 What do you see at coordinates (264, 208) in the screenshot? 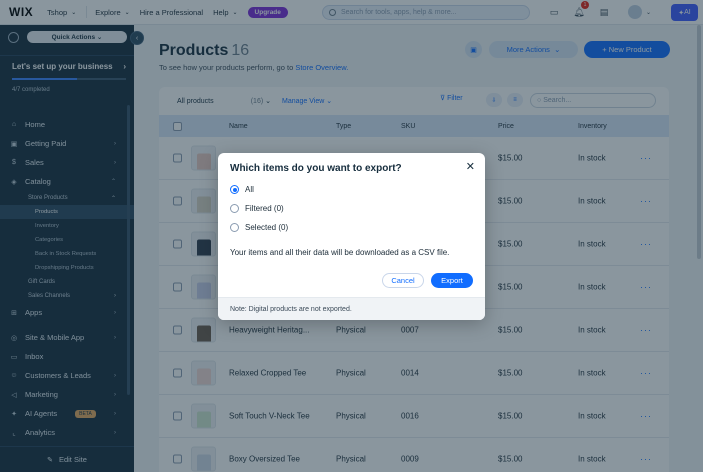
I see `option-label: Filtered (0)` at bounding box center [264, 208].